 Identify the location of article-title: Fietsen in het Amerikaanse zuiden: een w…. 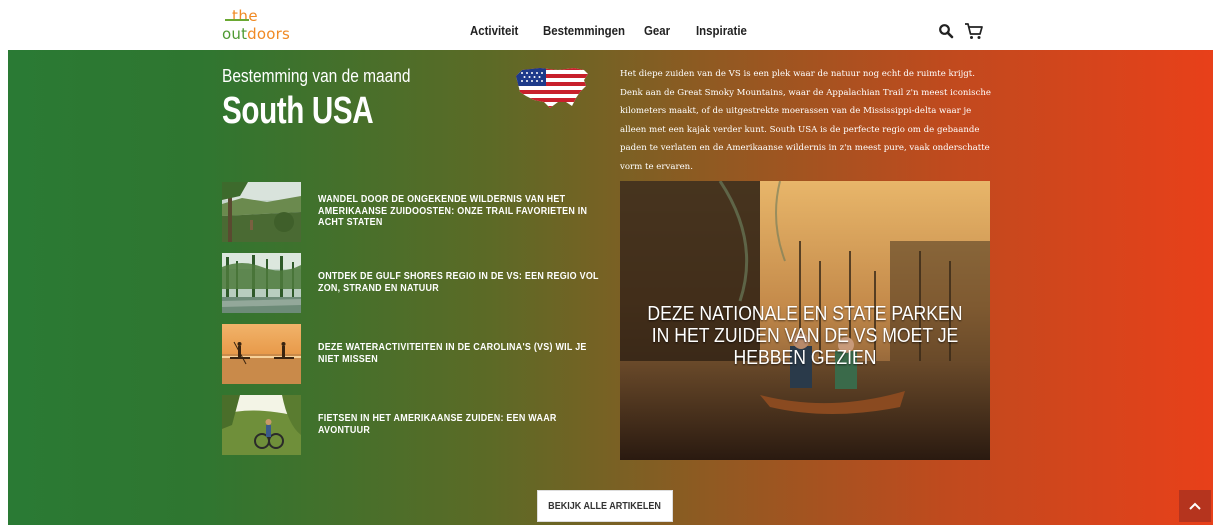
(464, 424).